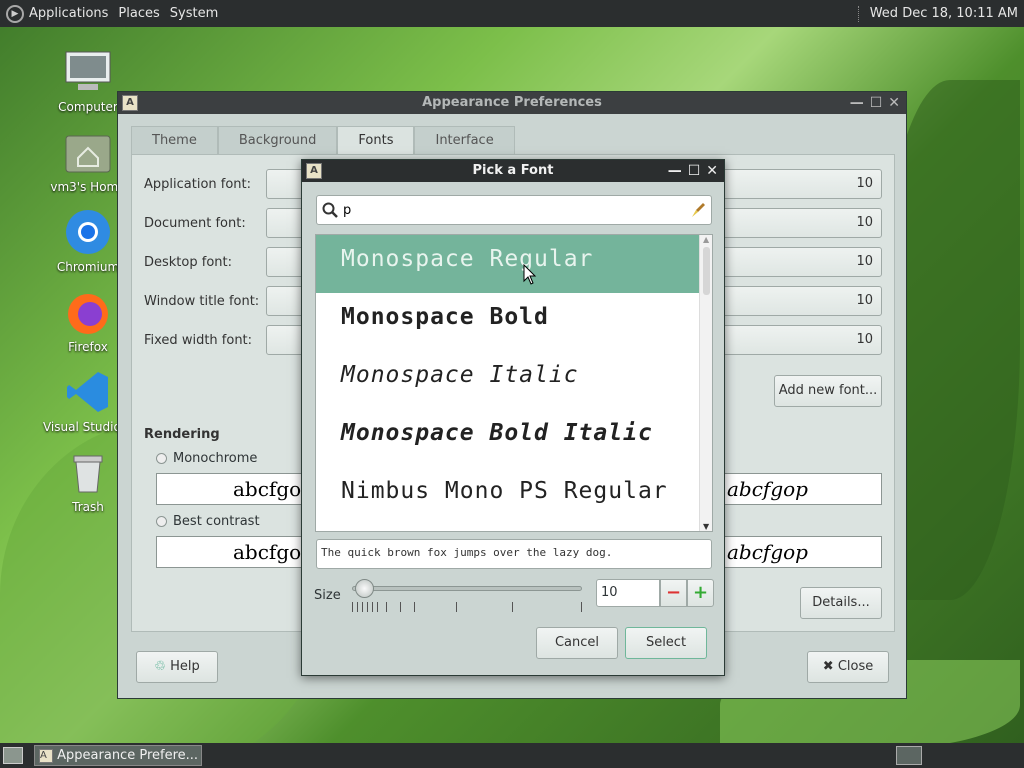  Describe the element at coordinates (208, 521) in the screenshot. I see `render-option-best-contrast: Best contrast` at that location.